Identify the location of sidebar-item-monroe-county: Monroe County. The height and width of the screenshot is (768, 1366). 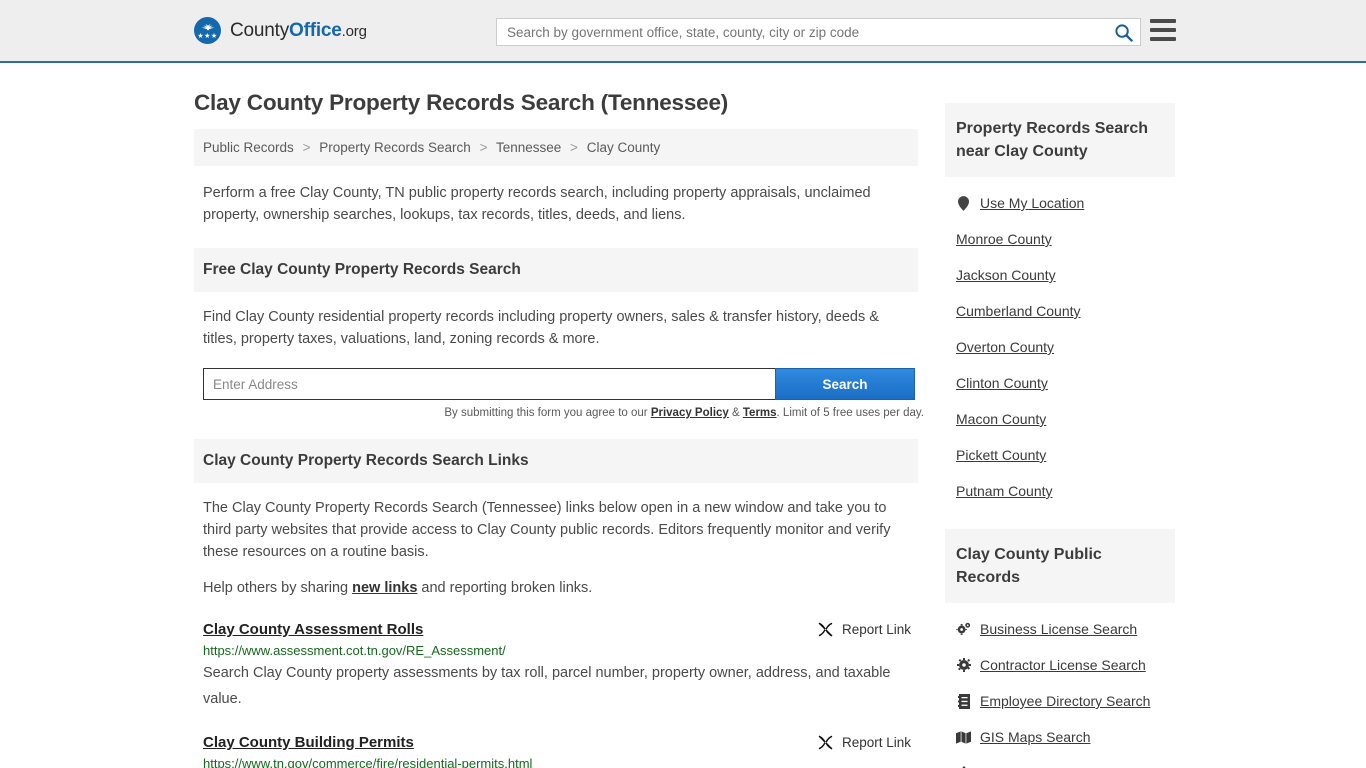
(1060, 239).